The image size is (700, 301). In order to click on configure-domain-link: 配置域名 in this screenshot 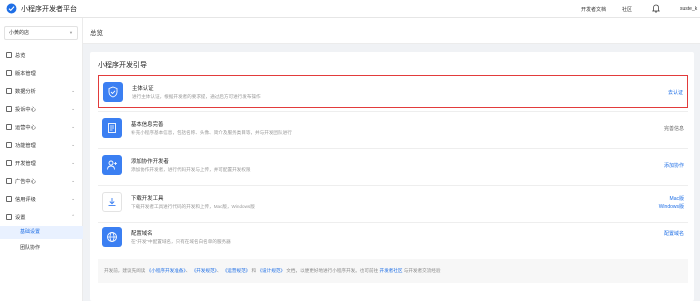, I will do `click(674, 233)`.